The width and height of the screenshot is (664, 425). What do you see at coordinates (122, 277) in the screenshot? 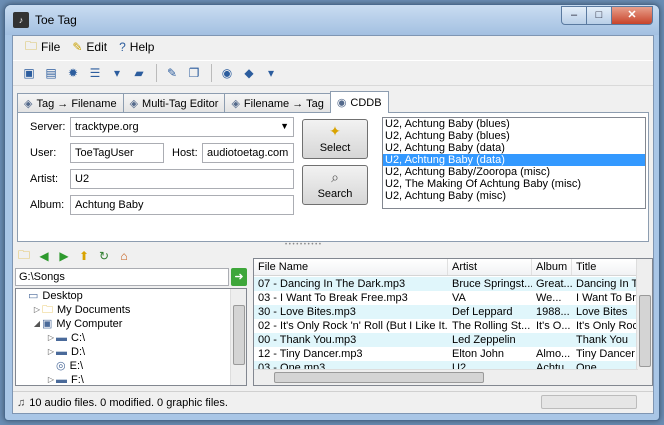
I see `path-input: G:\Songs` at bounding box center [122, 277].